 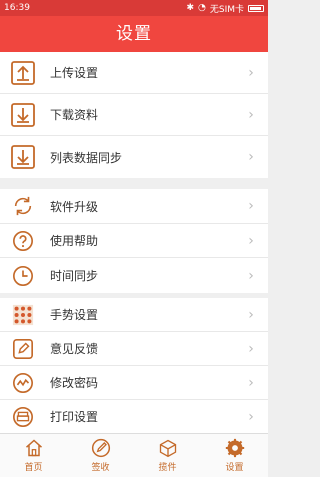 I want to click on bluetooth-icon: ✱, so click(x=190, y=8).